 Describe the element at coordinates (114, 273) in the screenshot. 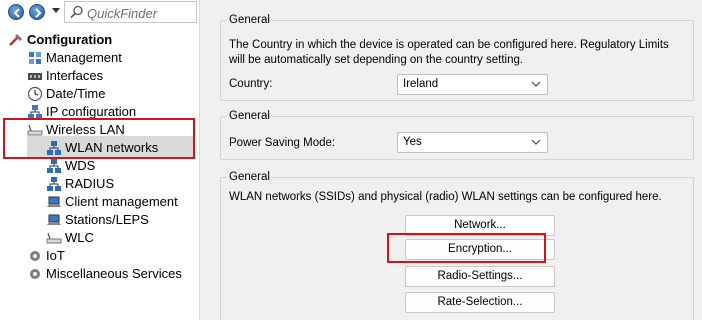

I see `tree-item-label: Miscellaneous Services` at that location.